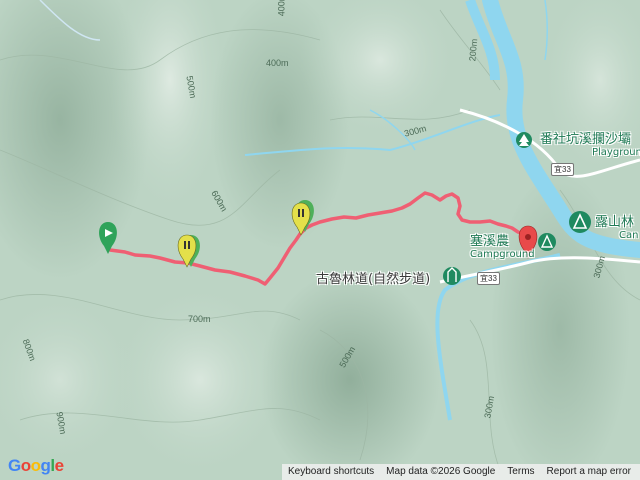 The height and width of the screenshot is (480, 640). Describe the element at coordinates (441, 471) in the screenshot. I see `map-data-text: Map data ©2026 Google` at that location.